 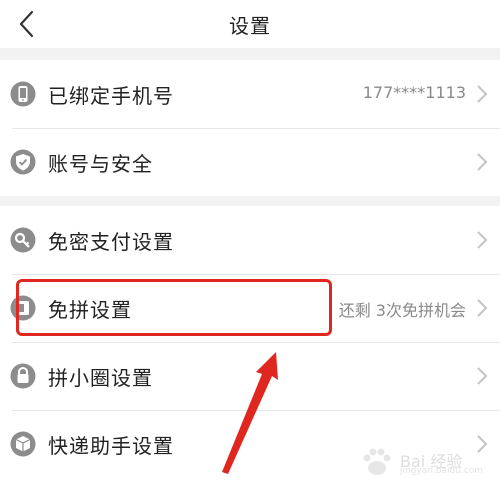 I want to click on watermark: Bai 经验 jingyan.baidu.com, so click(x=422, y=463).